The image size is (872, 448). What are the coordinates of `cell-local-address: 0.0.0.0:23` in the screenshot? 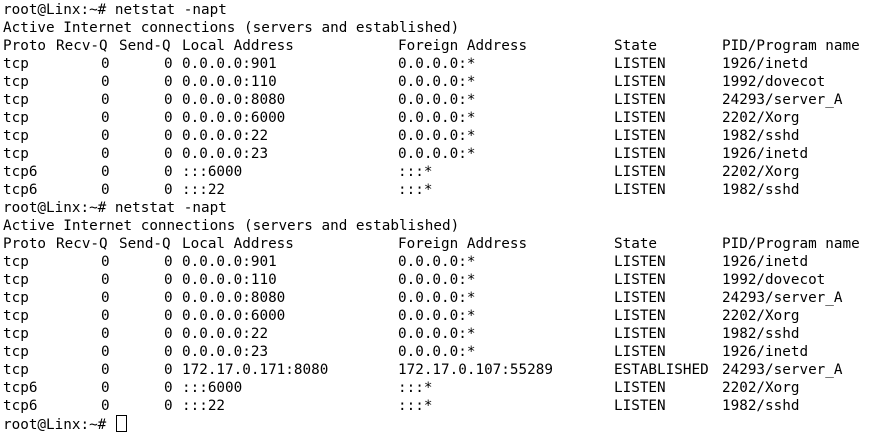 It's located at (225, 352).